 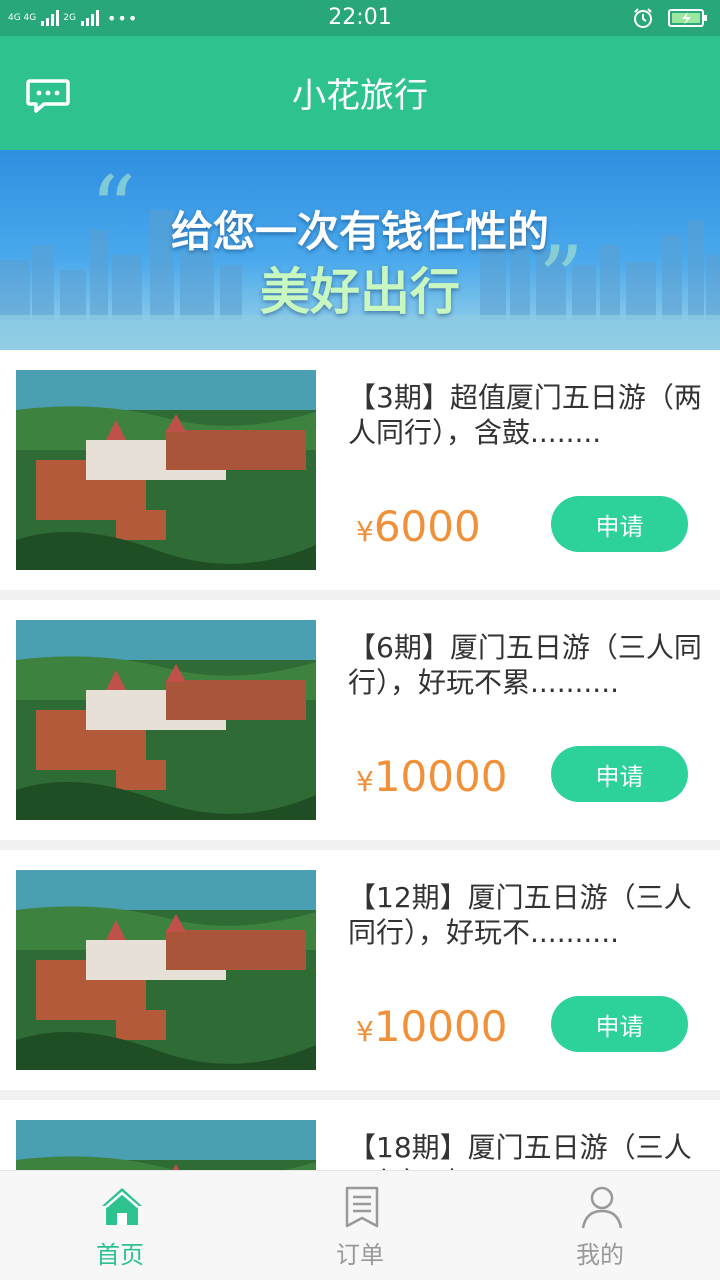 I want to click on trip-card: 【18期】厦门五日游（三人同行），好玩不.......... ¥10000 申请, so click(x=360, y=1135).